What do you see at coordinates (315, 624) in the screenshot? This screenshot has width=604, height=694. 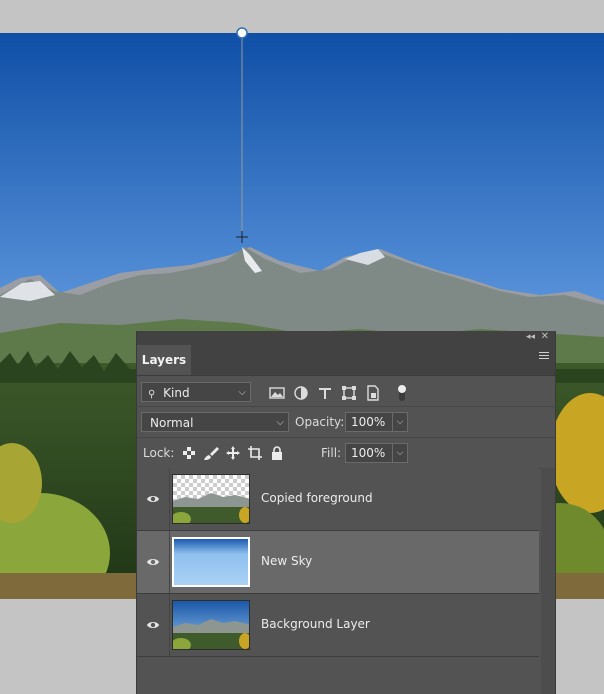 I see `layer-name: Background Layer` at bounding box center [315, 624].